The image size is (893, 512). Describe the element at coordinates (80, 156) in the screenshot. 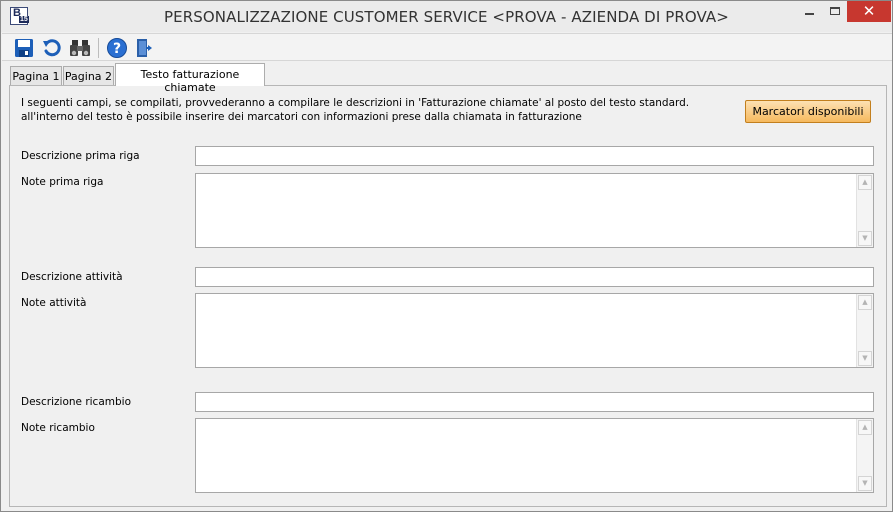

I see `desc-first-row-label: Descrizione prima riga` at that location.